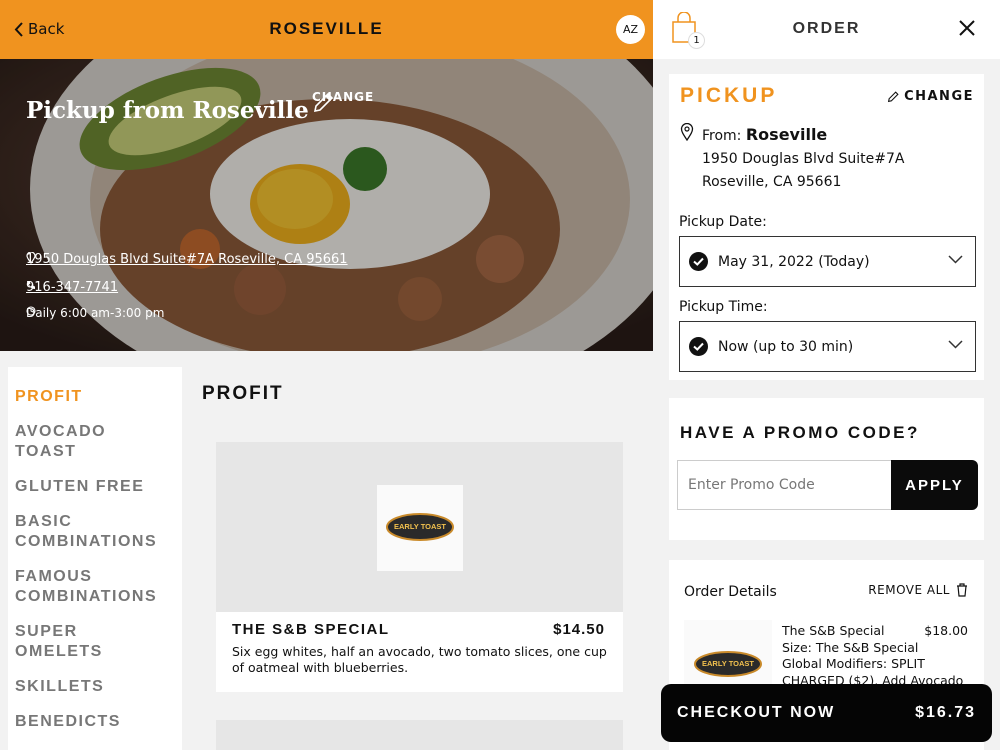 The image size is (1000, 750). Describe the element at coordinates (579, 629) in the screenshot. I see `menu-item-price: $14.50` at that location.